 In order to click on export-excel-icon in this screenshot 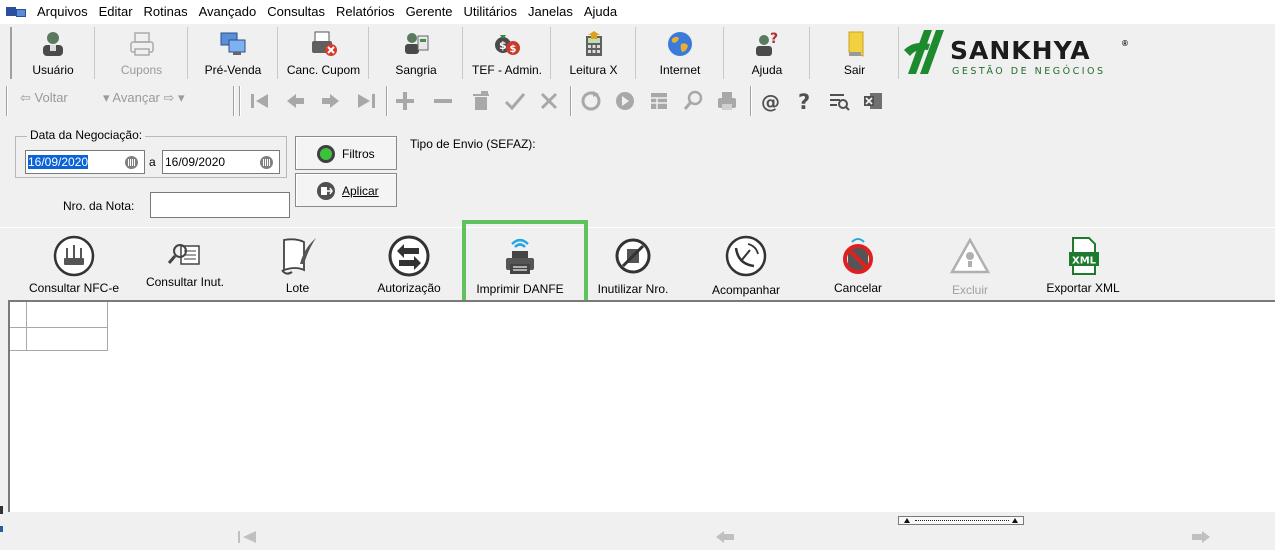, I will do `click(873, 101)`.